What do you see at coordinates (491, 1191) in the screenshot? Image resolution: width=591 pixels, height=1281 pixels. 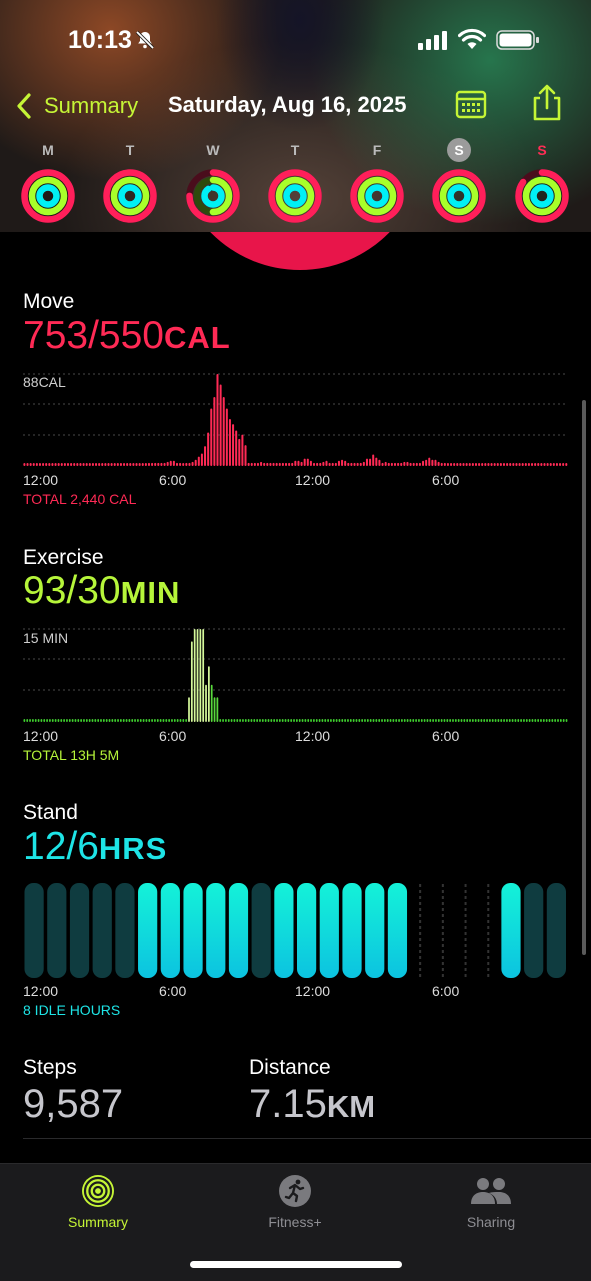 I see `people-icon` at bounding box center [491, 1191].